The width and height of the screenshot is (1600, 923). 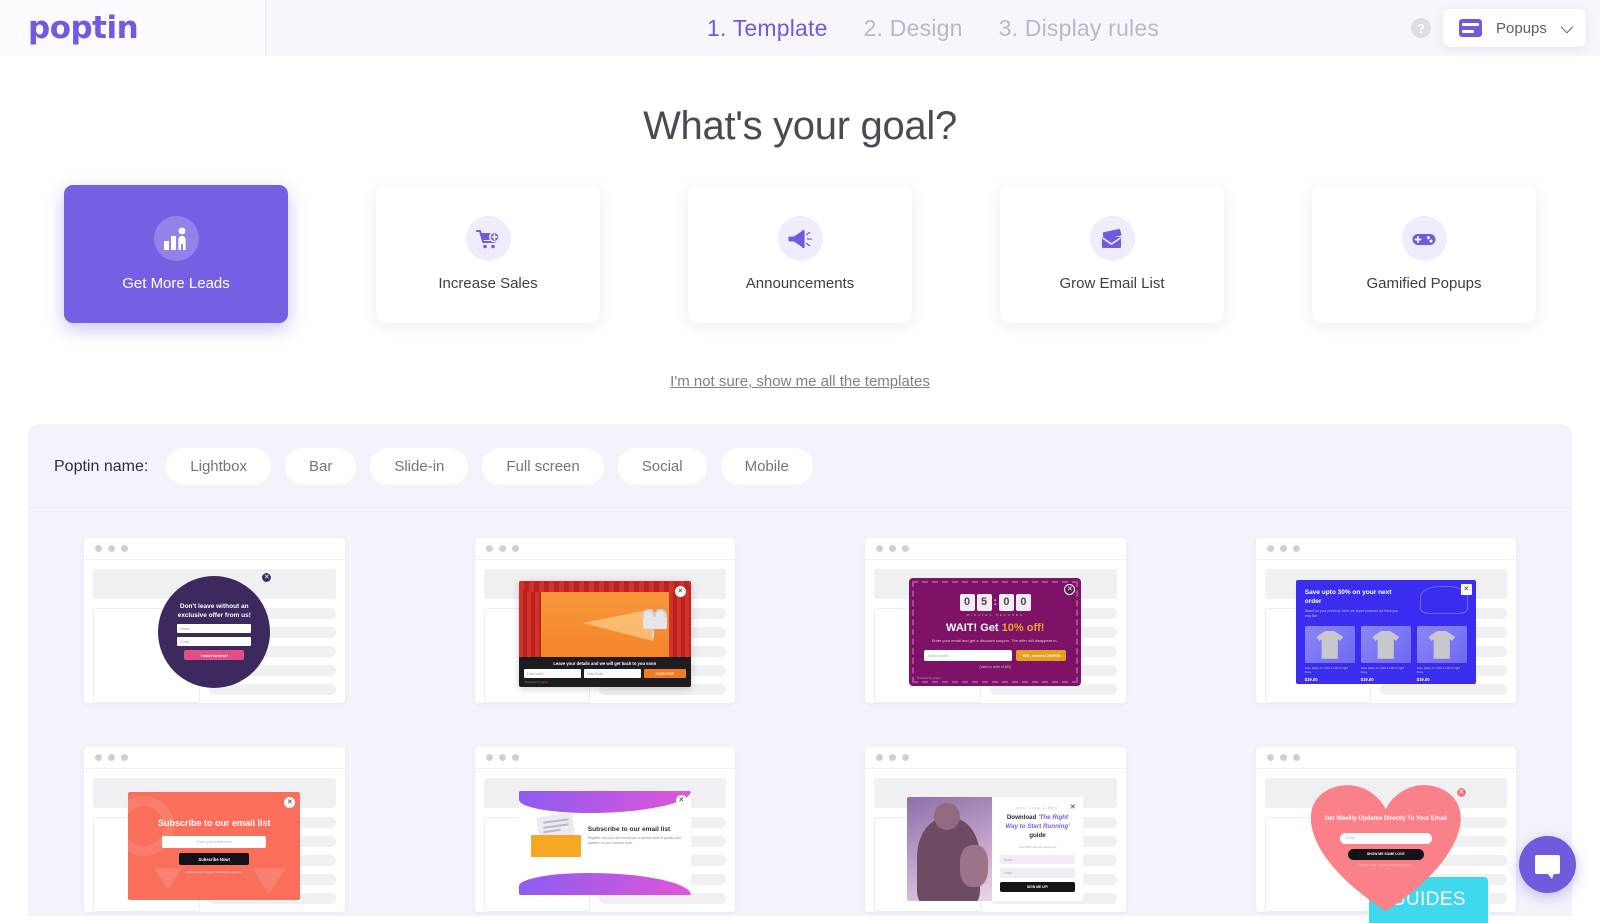 What do you see at coordinates (612, 674) in the screenshot?
I see `popup-email-field: Enter Email` at bounding box center [612, 674].